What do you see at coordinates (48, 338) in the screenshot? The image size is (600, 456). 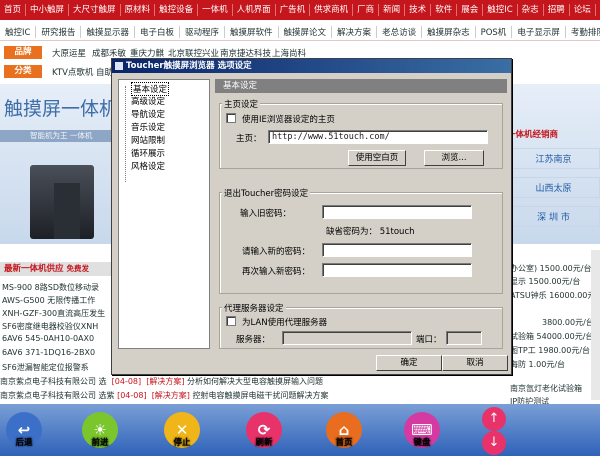 I see `list-item: 6AV6 545-0AH10-0AX0` at bounding box center [48, 338].